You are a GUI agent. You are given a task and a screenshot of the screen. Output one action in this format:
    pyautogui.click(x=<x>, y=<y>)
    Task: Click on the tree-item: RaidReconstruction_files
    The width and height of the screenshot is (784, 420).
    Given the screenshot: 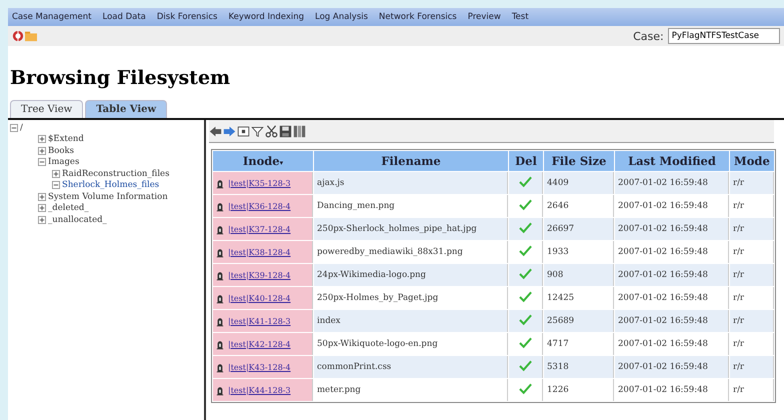 What is the action you would take?
    pyautogui.click(x=116, y=173)
    